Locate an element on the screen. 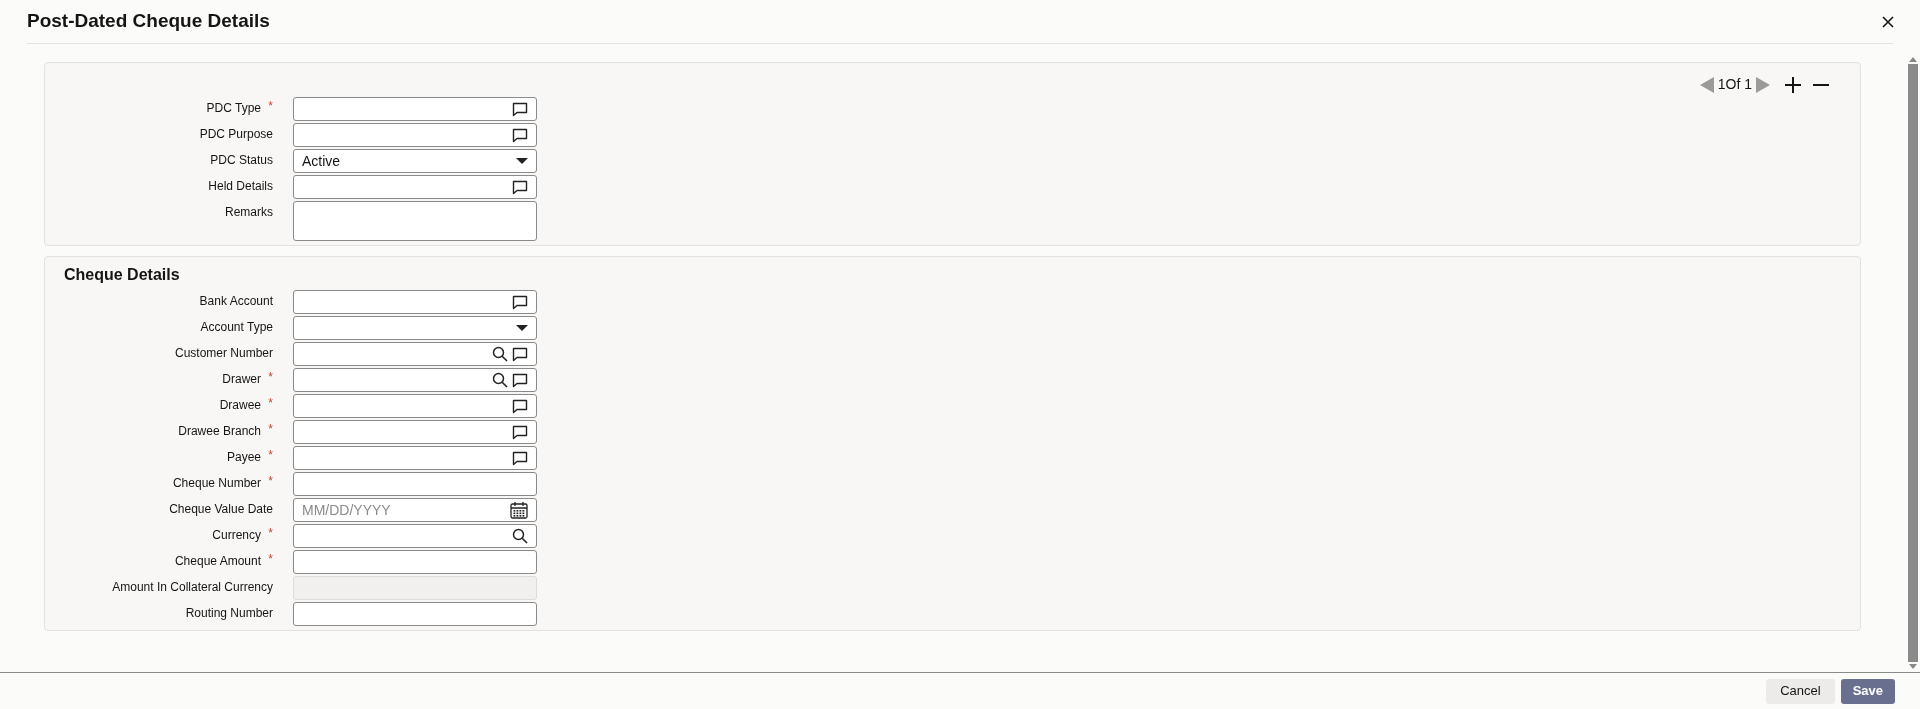 This screenshot has width=1920, height=709. page-indicator: 1Of 1 is located at coordinates (1734, 84).